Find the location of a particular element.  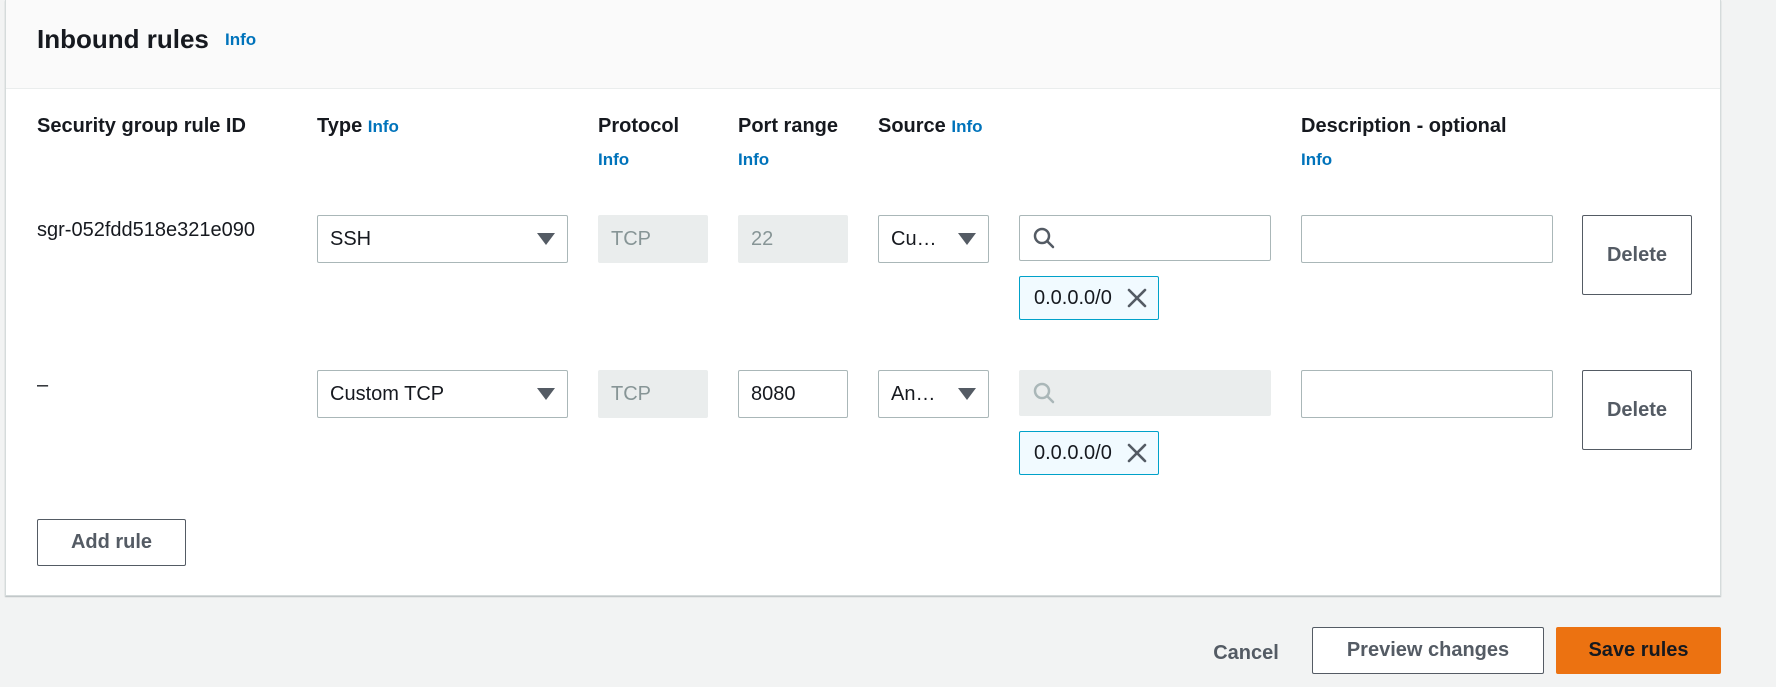

rule-2-type-select: Custom TCP is located at coordinates (442, 394).